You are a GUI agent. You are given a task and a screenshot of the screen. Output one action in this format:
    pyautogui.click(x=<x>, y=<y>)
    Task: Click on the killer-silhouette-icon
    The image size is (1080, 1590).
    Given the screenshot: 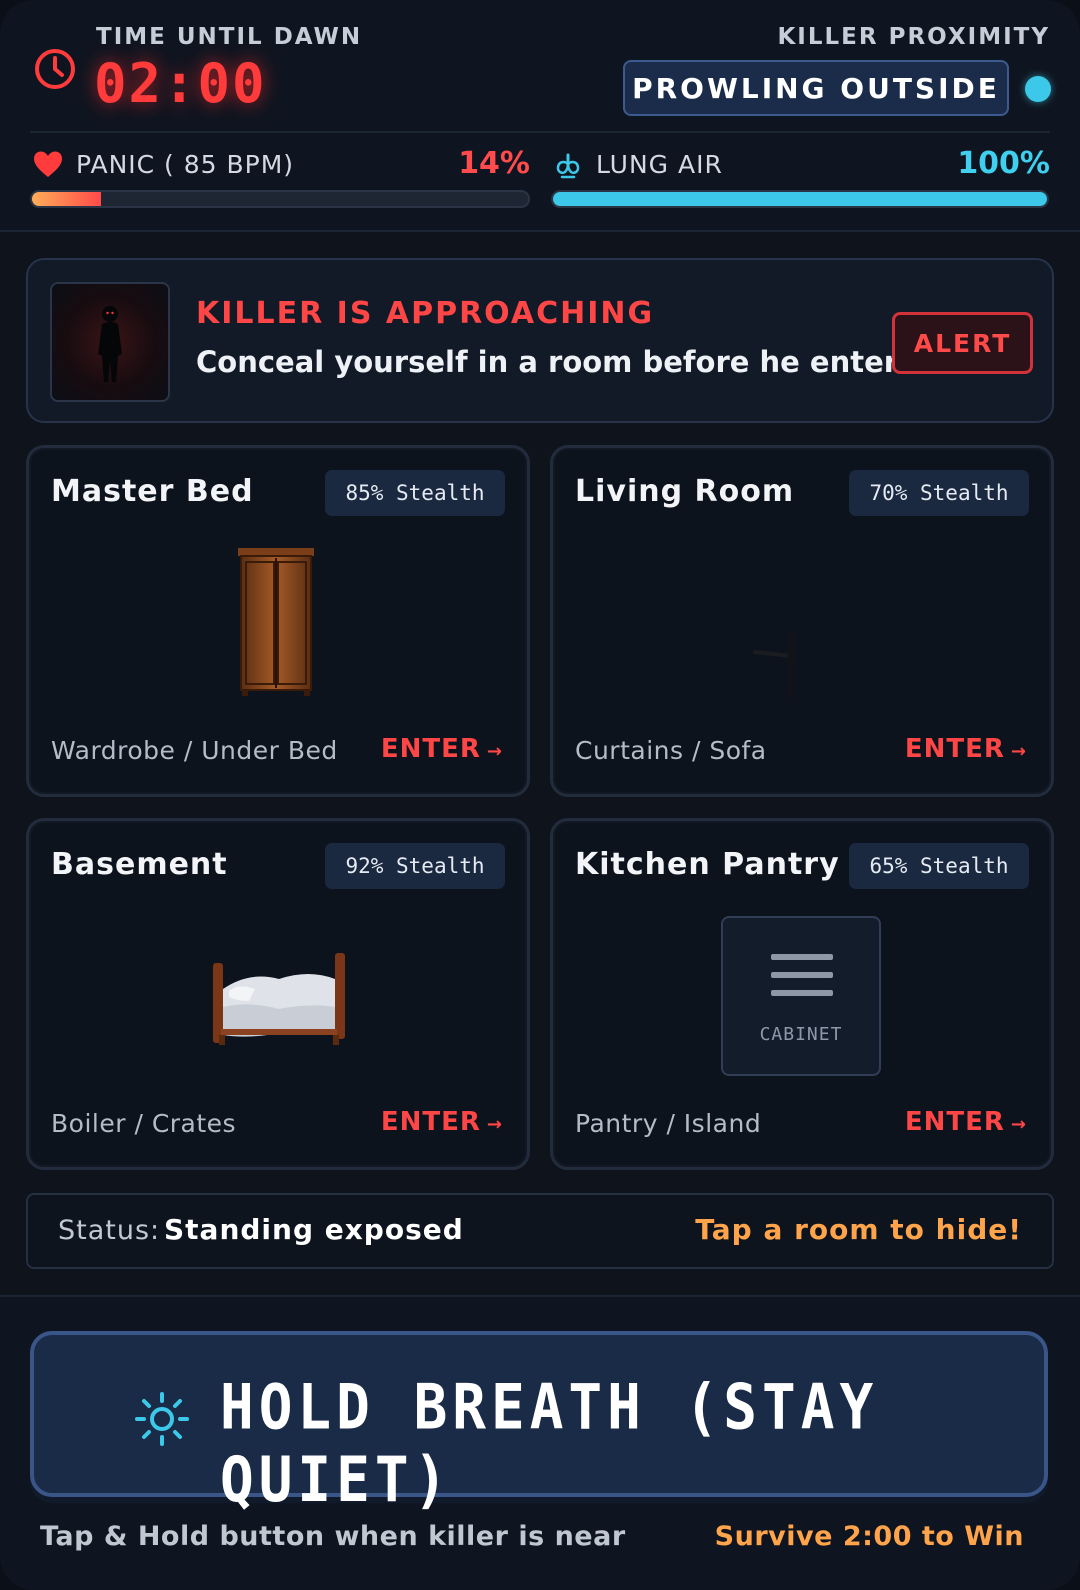 What is the action you would take?
    pyautogui.click(x=110, y=344)
    